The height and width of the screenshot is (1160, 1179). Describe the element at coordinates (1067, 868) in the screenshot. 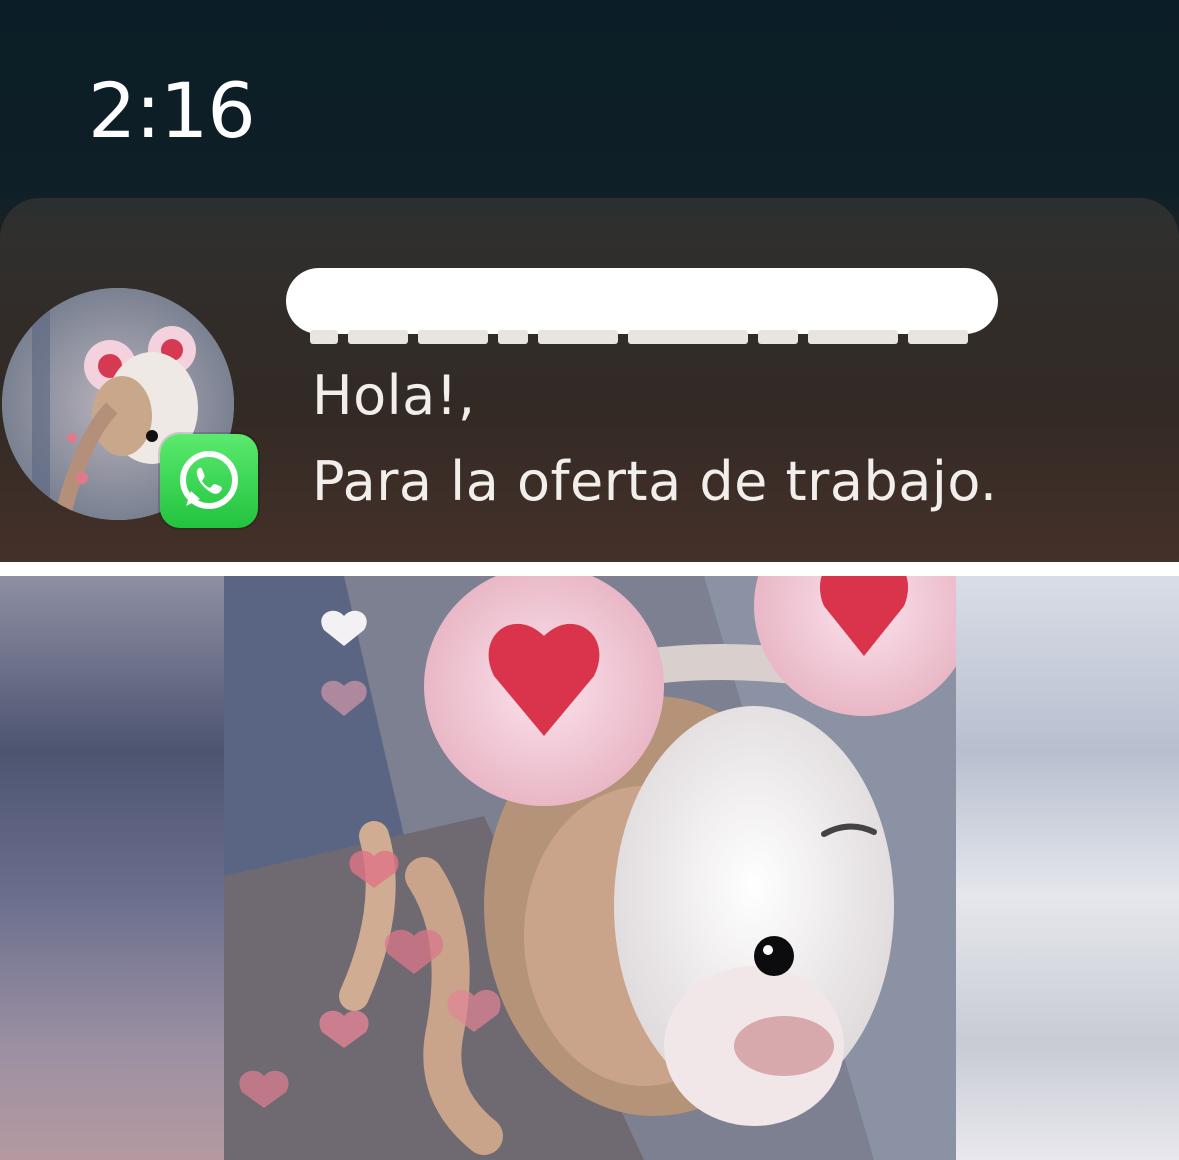

I see `blurred-background-right` at that location.